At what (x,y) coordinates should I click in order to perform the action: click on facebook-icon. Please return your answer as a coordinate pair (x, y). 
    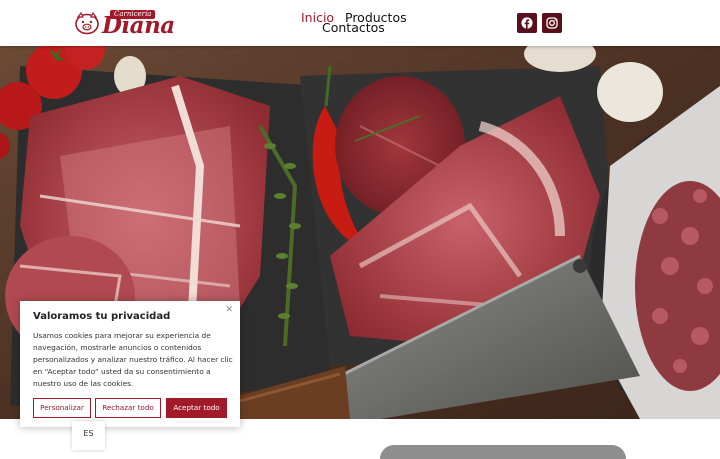
    Looking at the image, I should click on (527, 23).